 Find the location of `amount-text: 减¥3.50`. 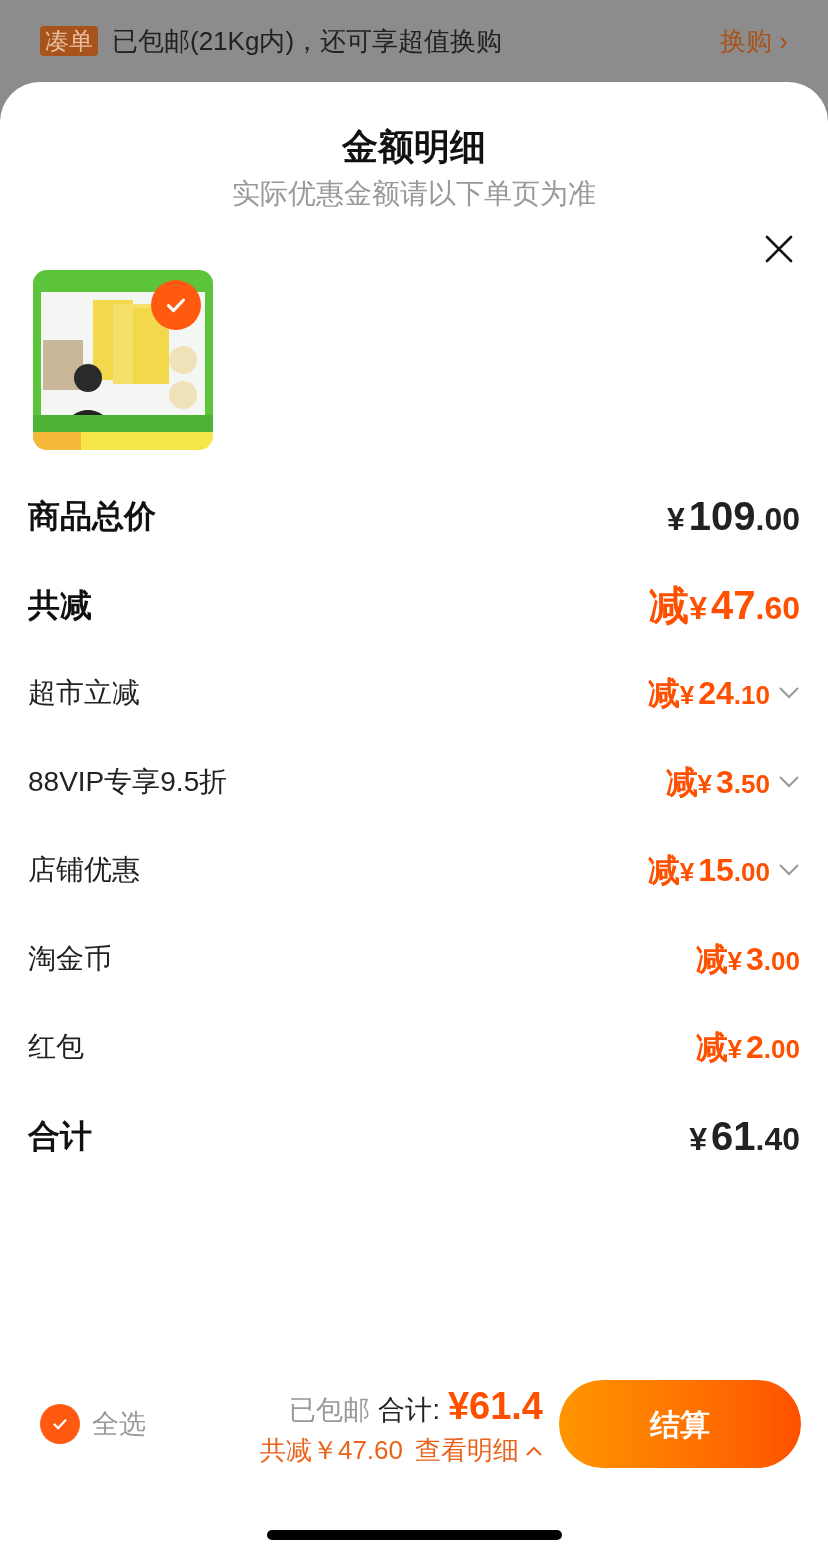

amount-text: 减¥3.50 is located at coordinates (717, 782).